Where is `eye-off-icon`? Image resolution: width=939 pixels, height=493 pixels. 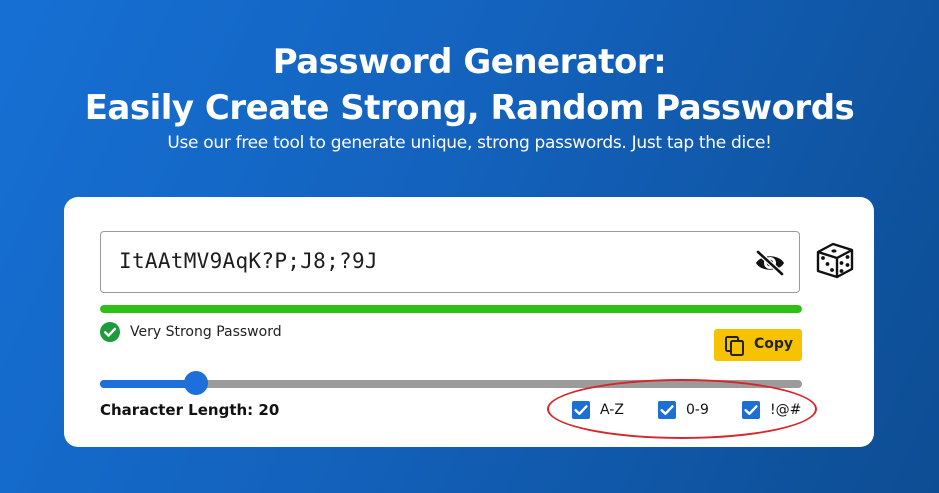 eye-off-icon is located at coordinates (770, 263).